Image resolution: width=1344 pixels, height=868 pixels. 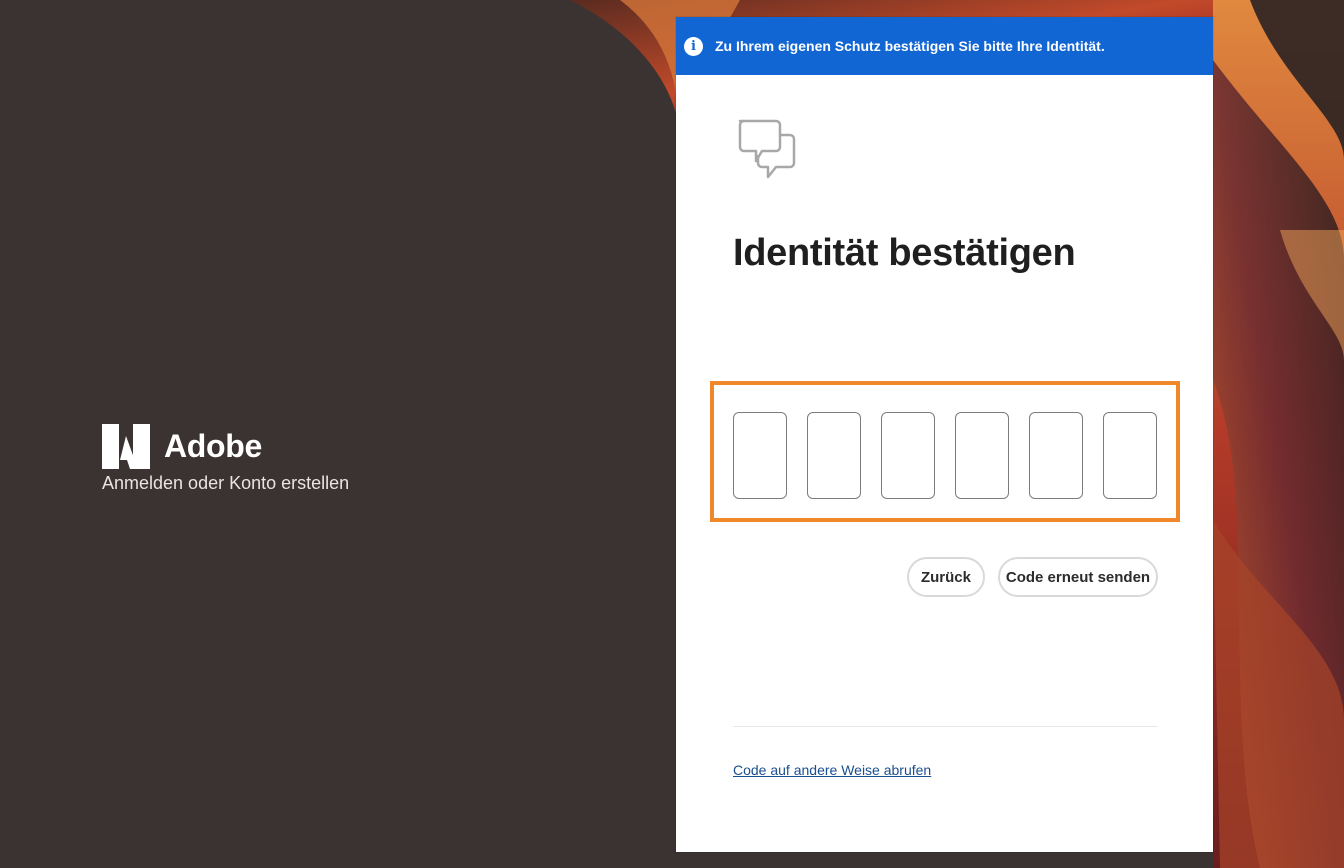 I want to click on brand-block: Adobe Anmelden oder Konto erstellen, so click(x=225, y=459).